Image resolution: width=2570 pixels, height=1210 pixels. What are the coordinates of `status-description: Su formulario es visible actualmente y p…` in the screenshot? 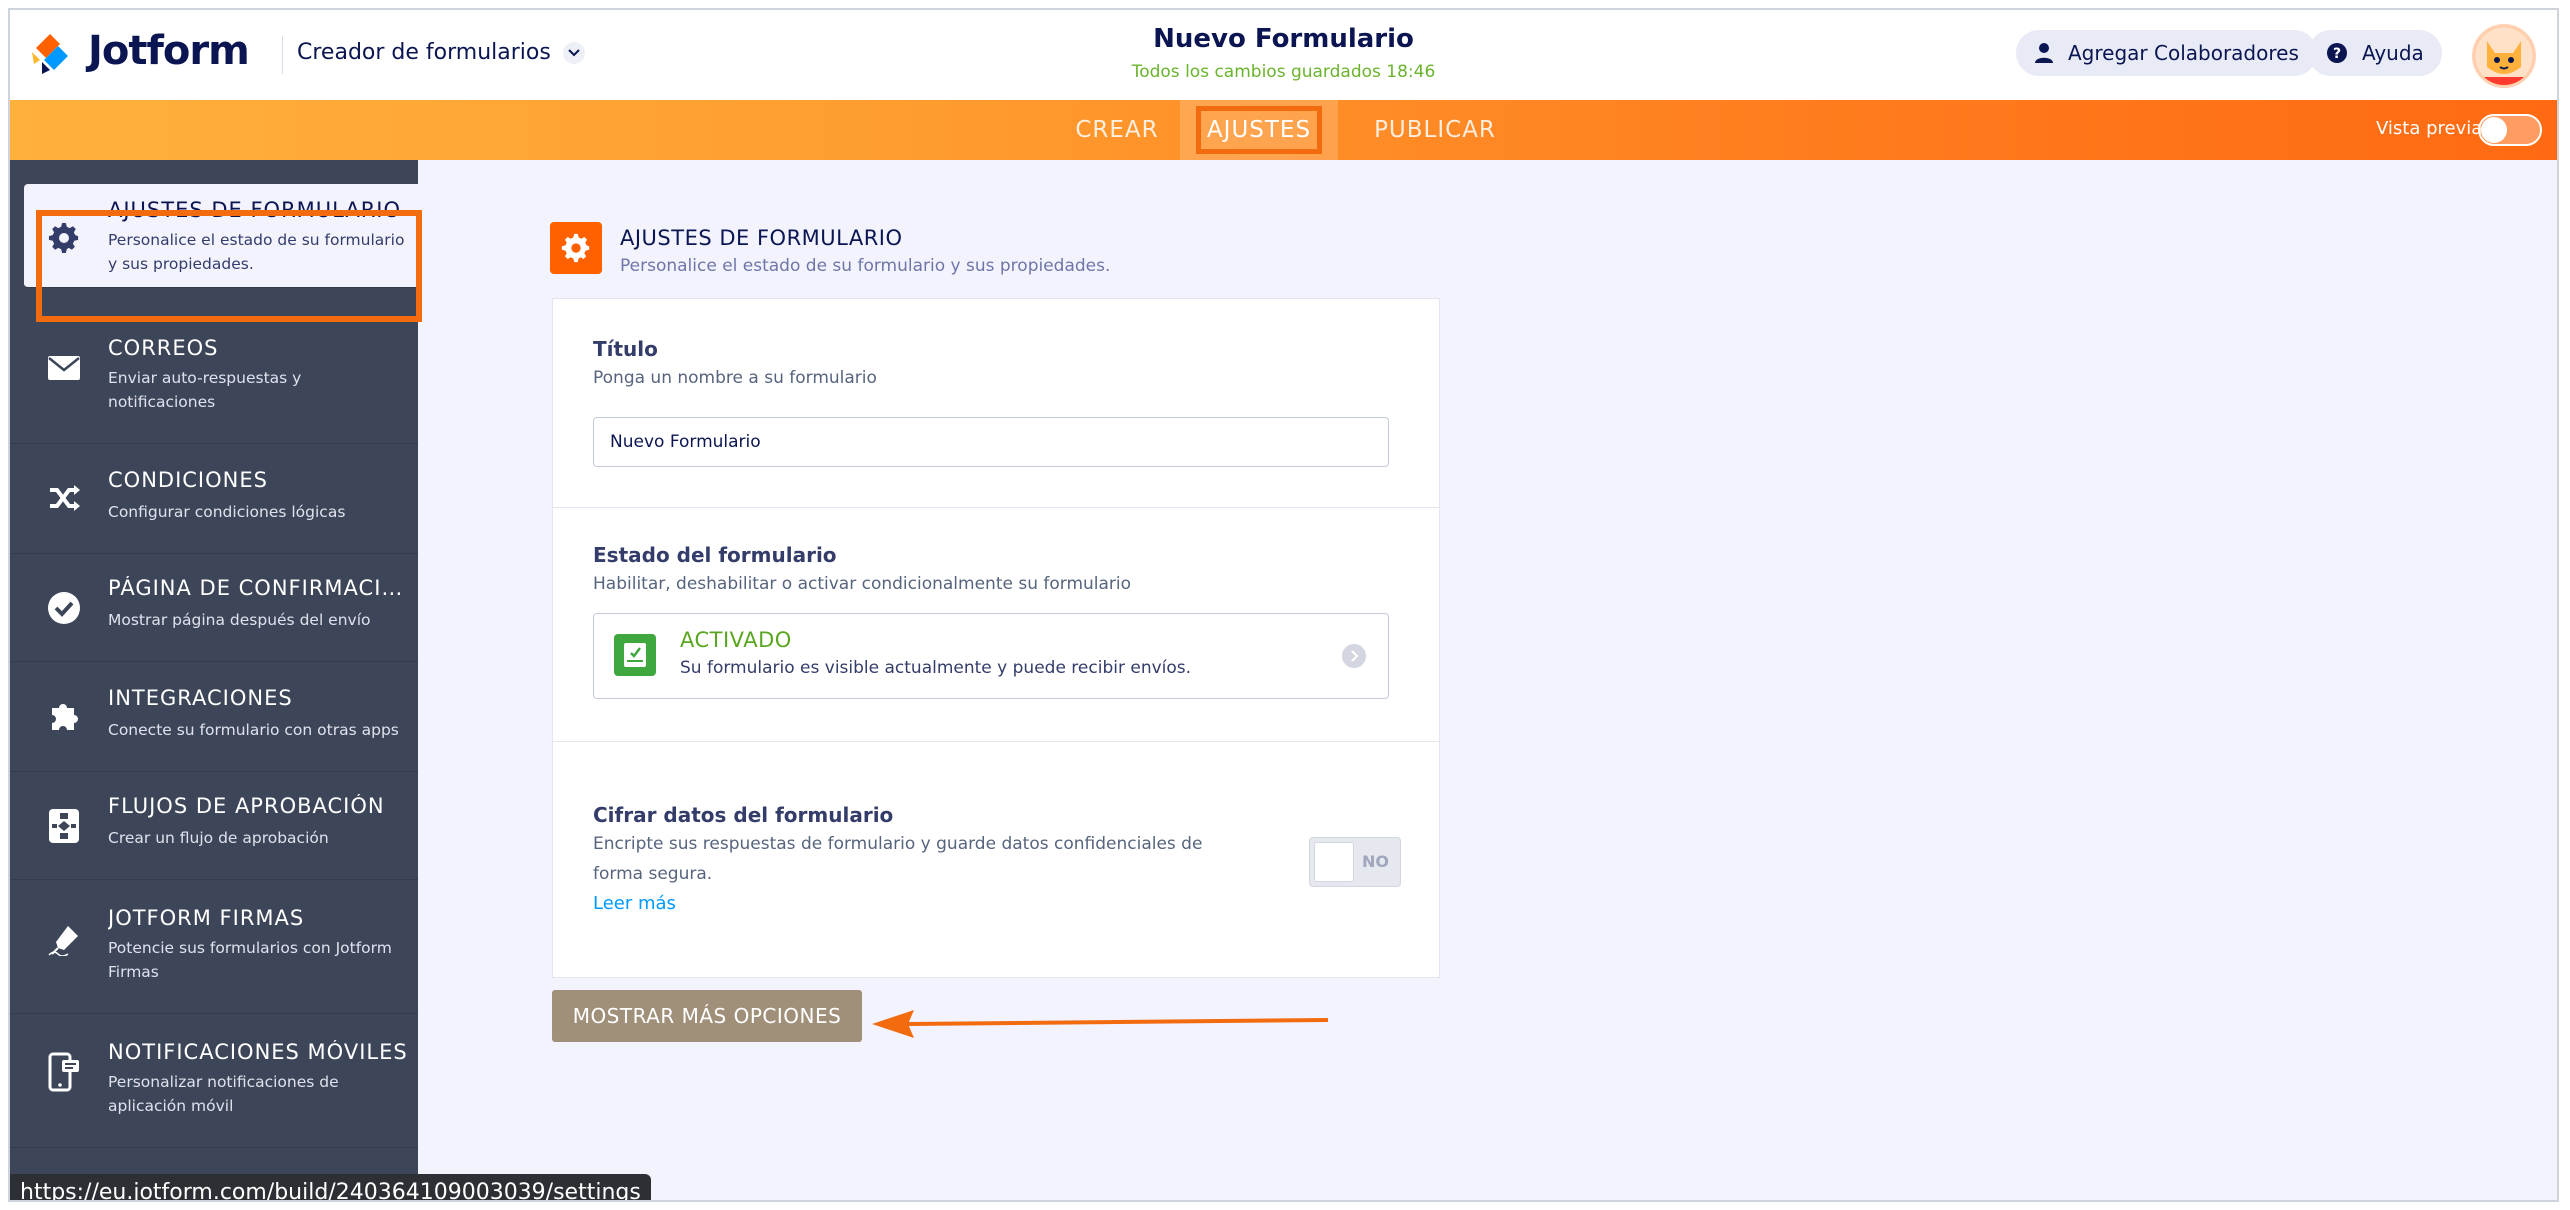 It's located at (936, 668).